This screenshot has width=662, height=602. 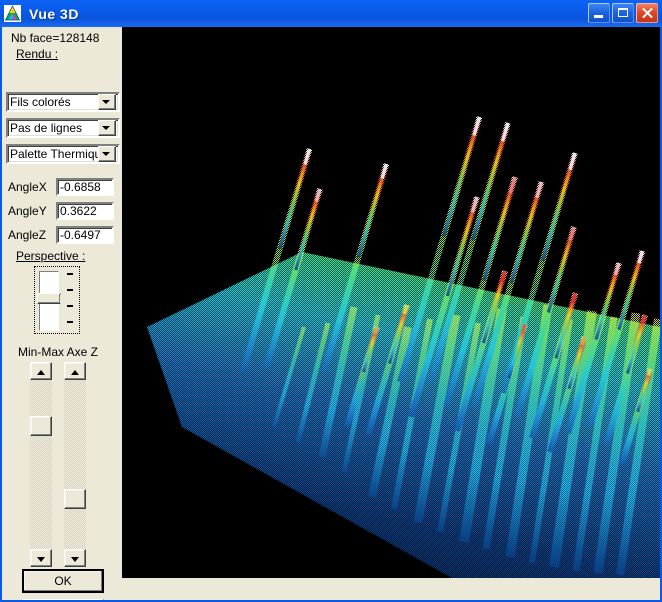 I want to click on window-controls, so click(x=623, y=13).